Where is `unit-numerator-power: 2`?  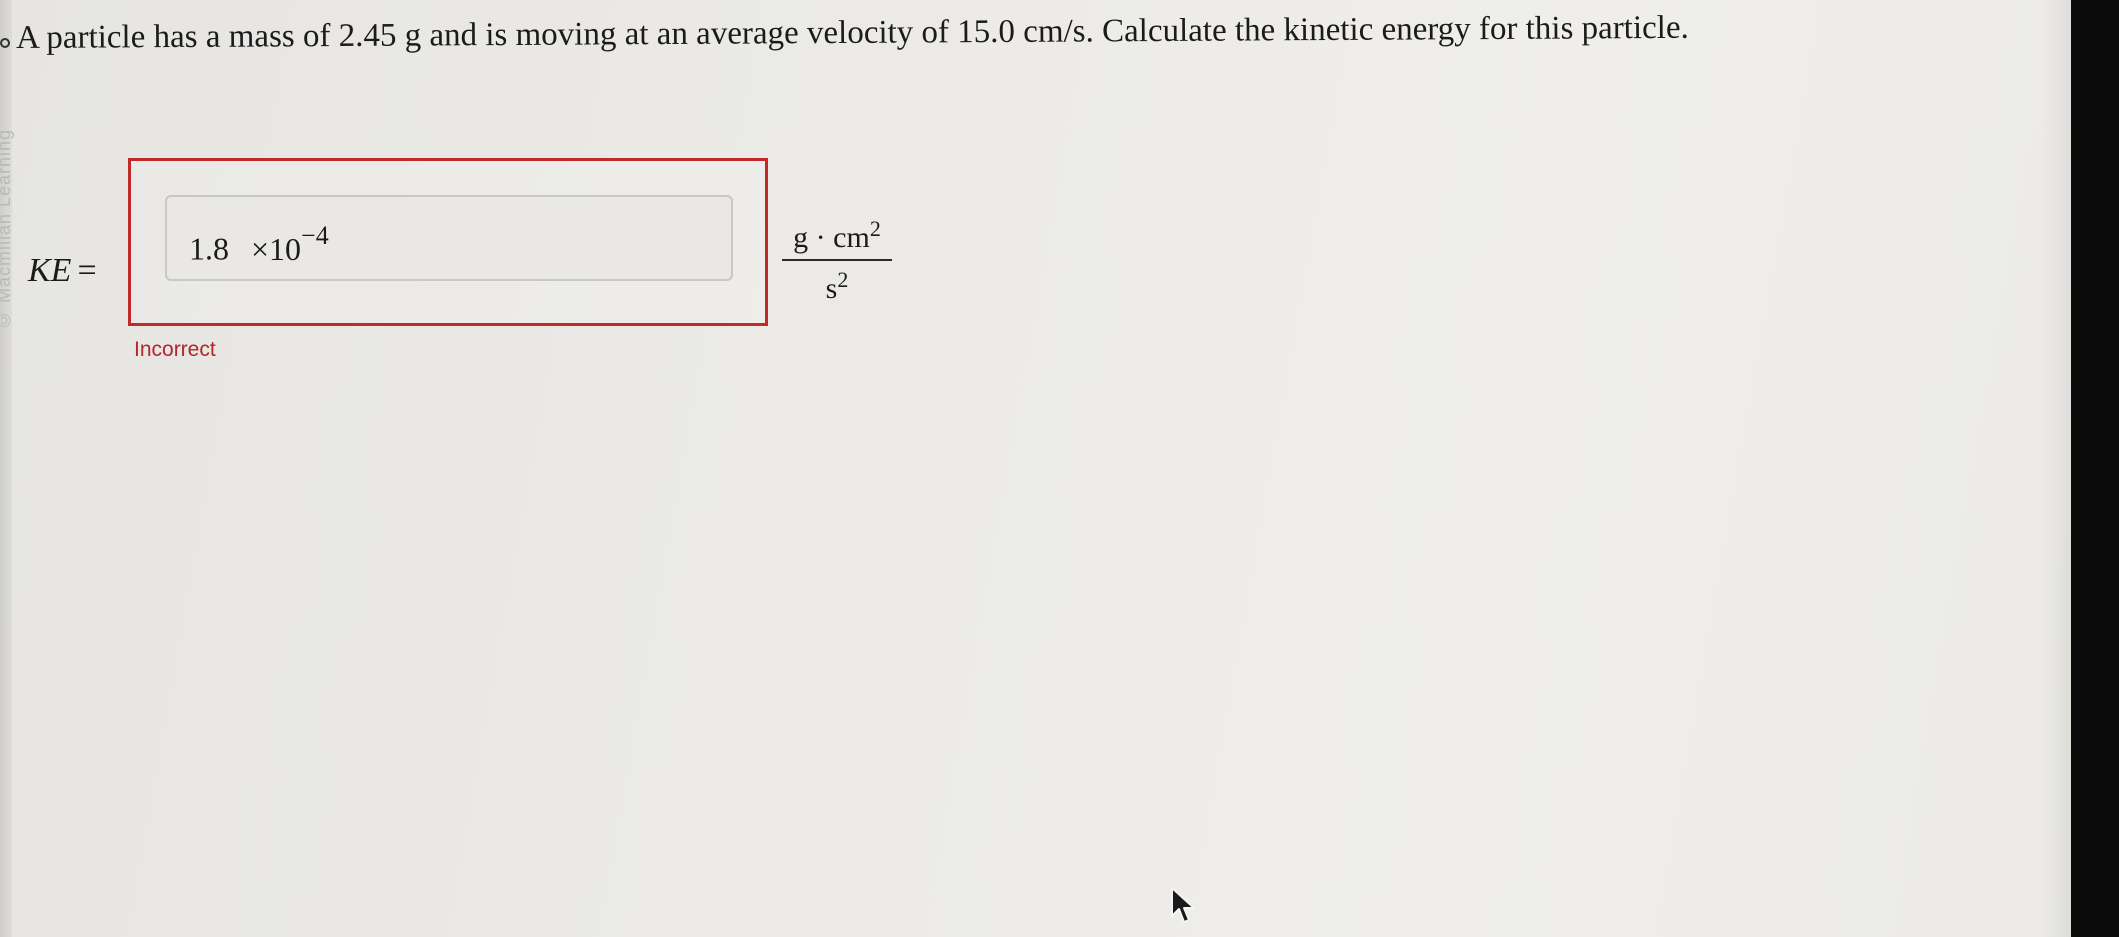
unit-numerator-power: 2 is located at coordinates (875, 228).